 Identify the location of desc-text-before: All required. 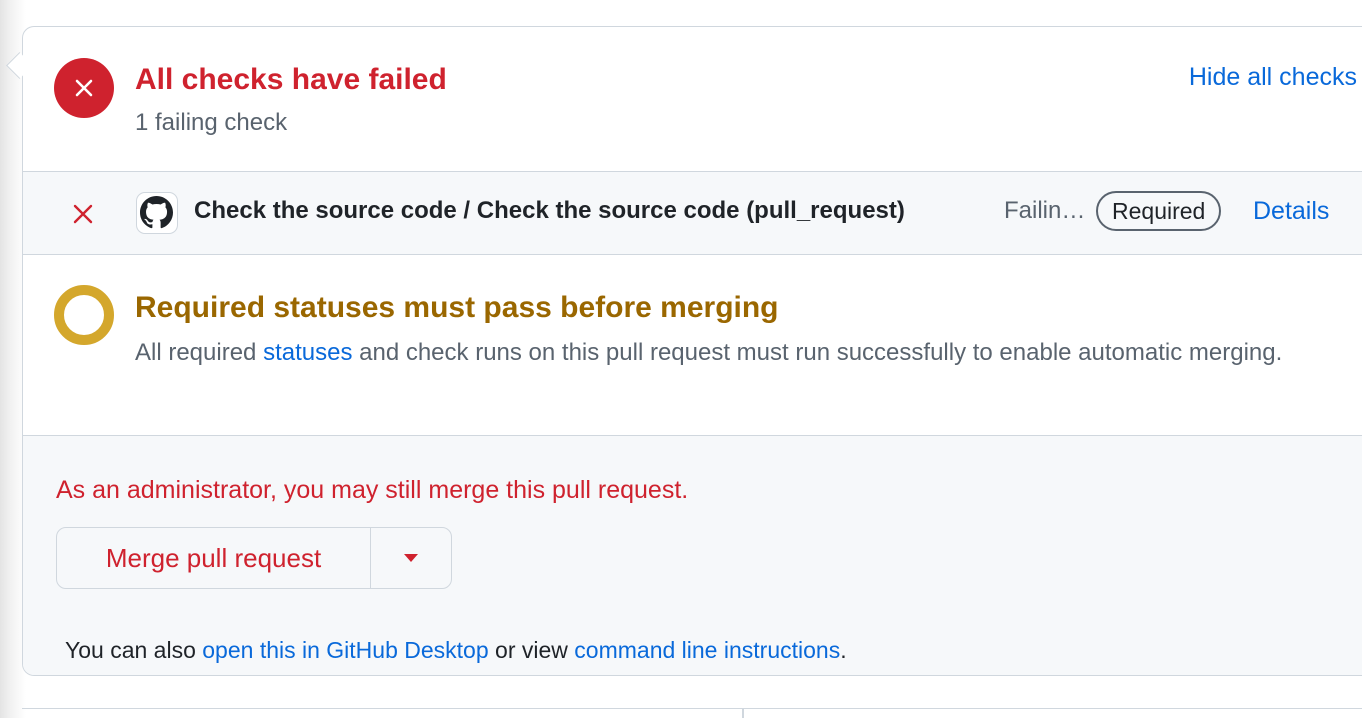
(199, 352).